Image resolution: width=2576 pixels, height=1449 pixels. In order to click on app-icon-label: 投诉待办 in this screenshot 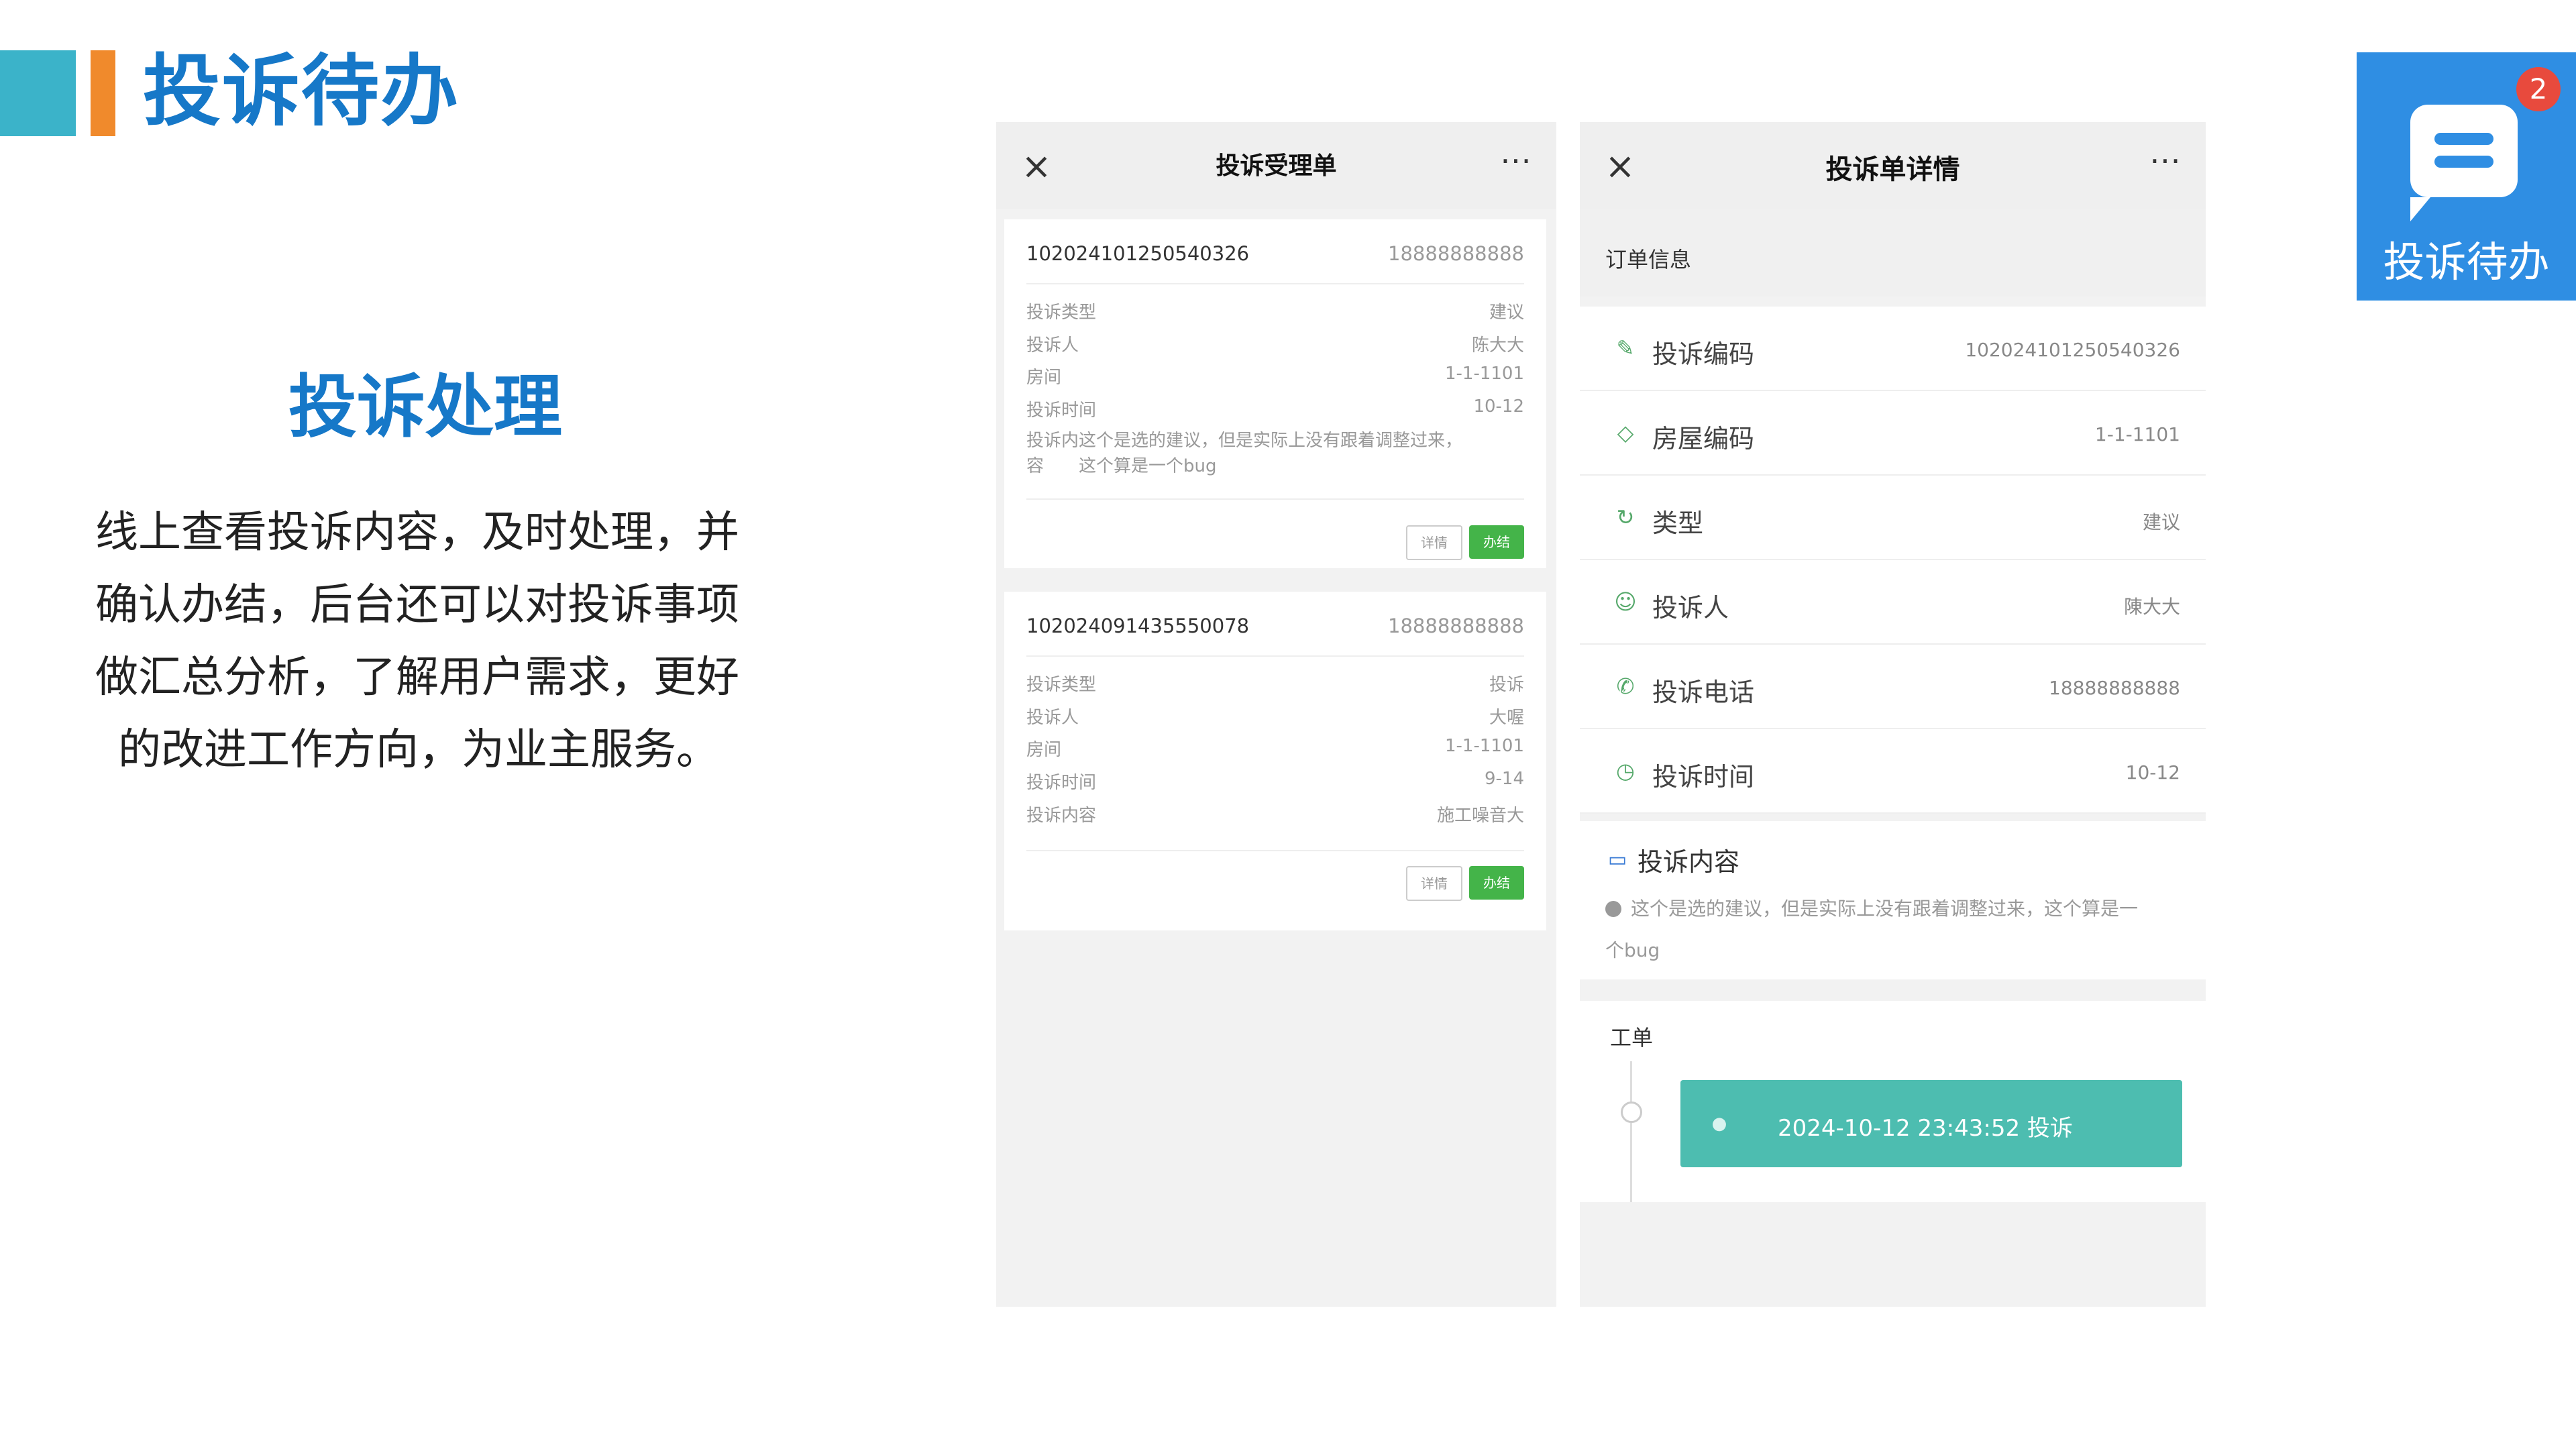, I will do `click(2466, 261)`.